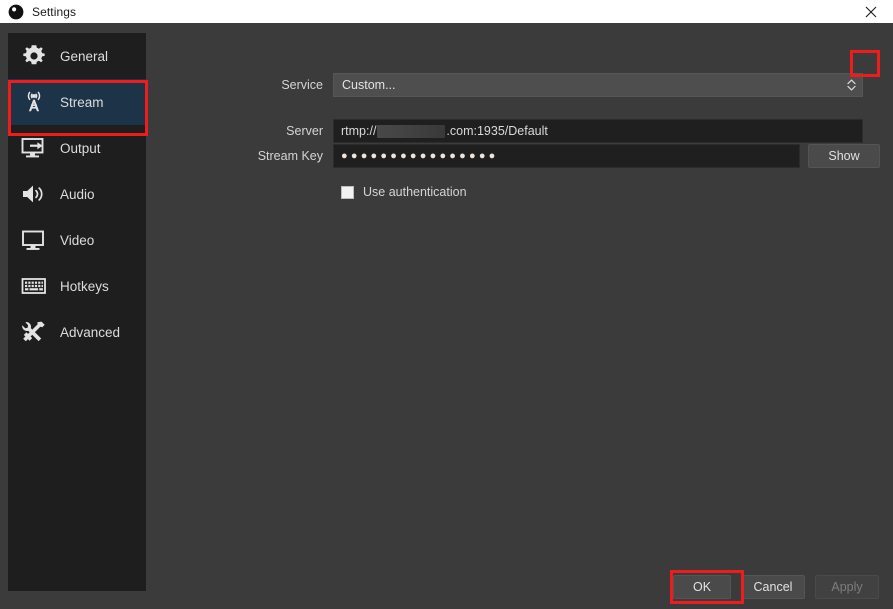 Image resolution: width=893 pixels, height=609 pixels. I want to click on sidebar-item-output: Output, so click(77, 148).